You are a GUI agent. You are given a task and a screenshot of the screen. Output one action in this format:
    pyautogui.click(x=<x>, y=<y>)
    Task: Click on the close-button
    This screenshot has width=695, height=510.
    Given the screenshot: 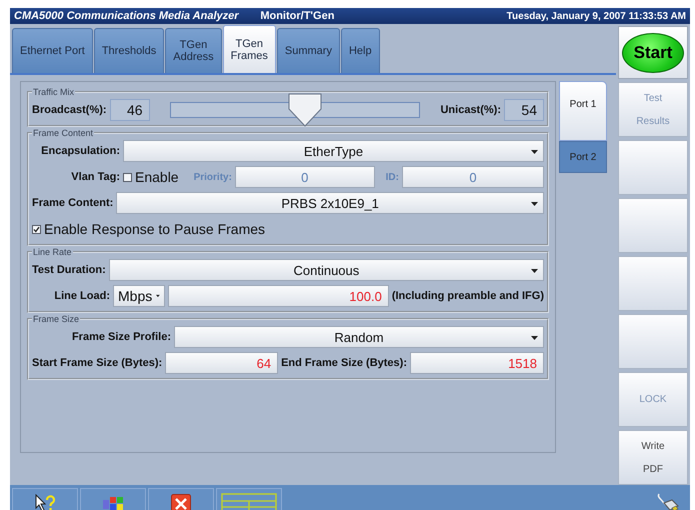 What is the action you would take?
    pyautogui.click(x=181, y=499)
    